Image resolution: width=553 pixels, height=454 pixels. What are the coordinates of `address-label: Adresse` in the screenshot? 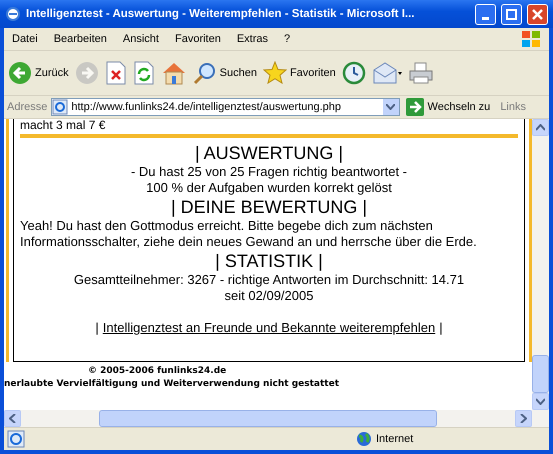 It's located at (27, 107).